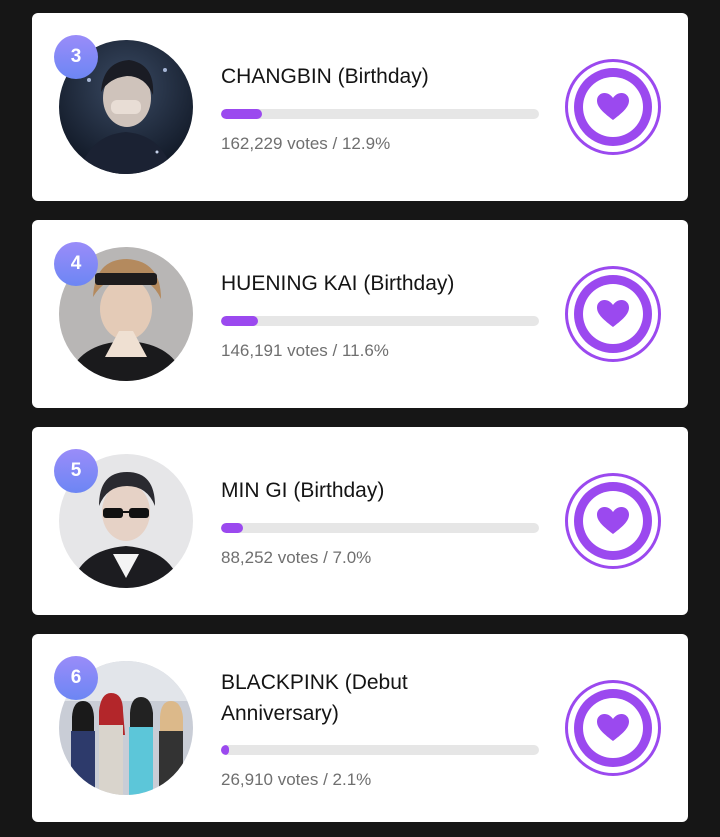 This screenshot has height=837, width=720. What do you see at coordinates (123, 104) in the screenshot?
I see `avatar-container: 3` at bounding box center [123, 104].